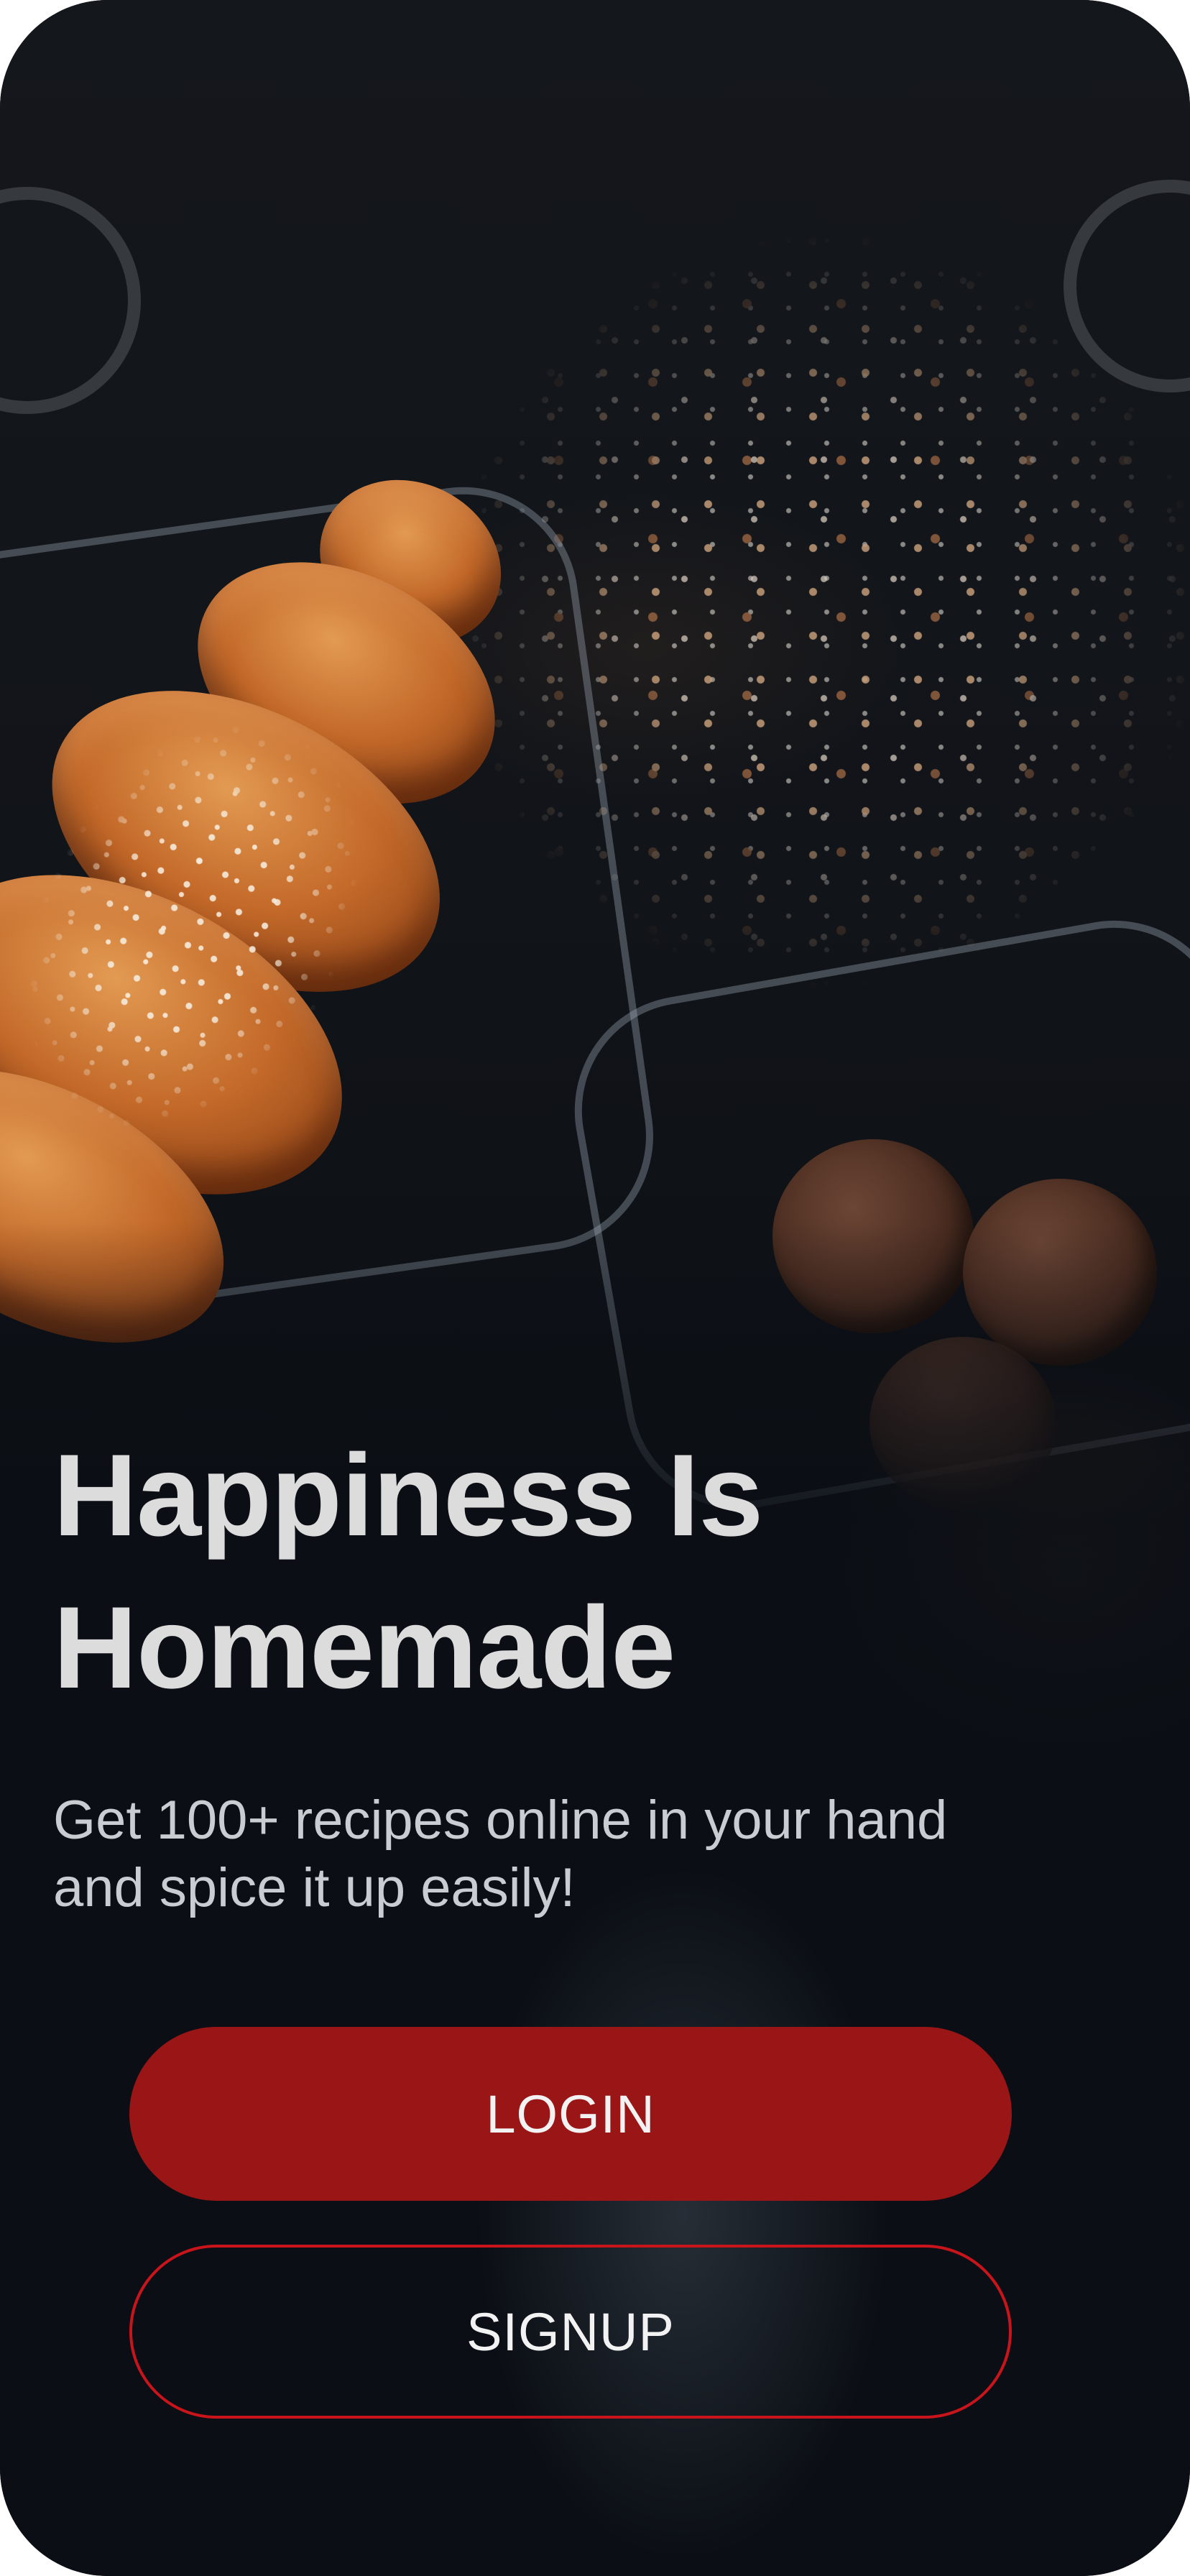  Describe the element at coordinates (570, 2332) in the screenshot. I see `signup-button: SIGNUP` at that location.